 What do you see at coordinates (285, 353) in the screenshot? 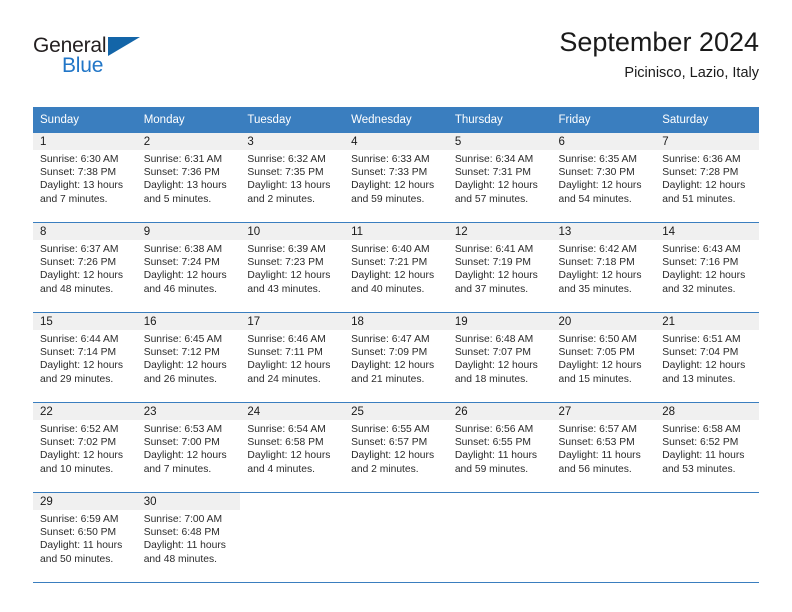
I see `sunset-text: Sunset: 7:11 PM` at bounding box center [285, 353].